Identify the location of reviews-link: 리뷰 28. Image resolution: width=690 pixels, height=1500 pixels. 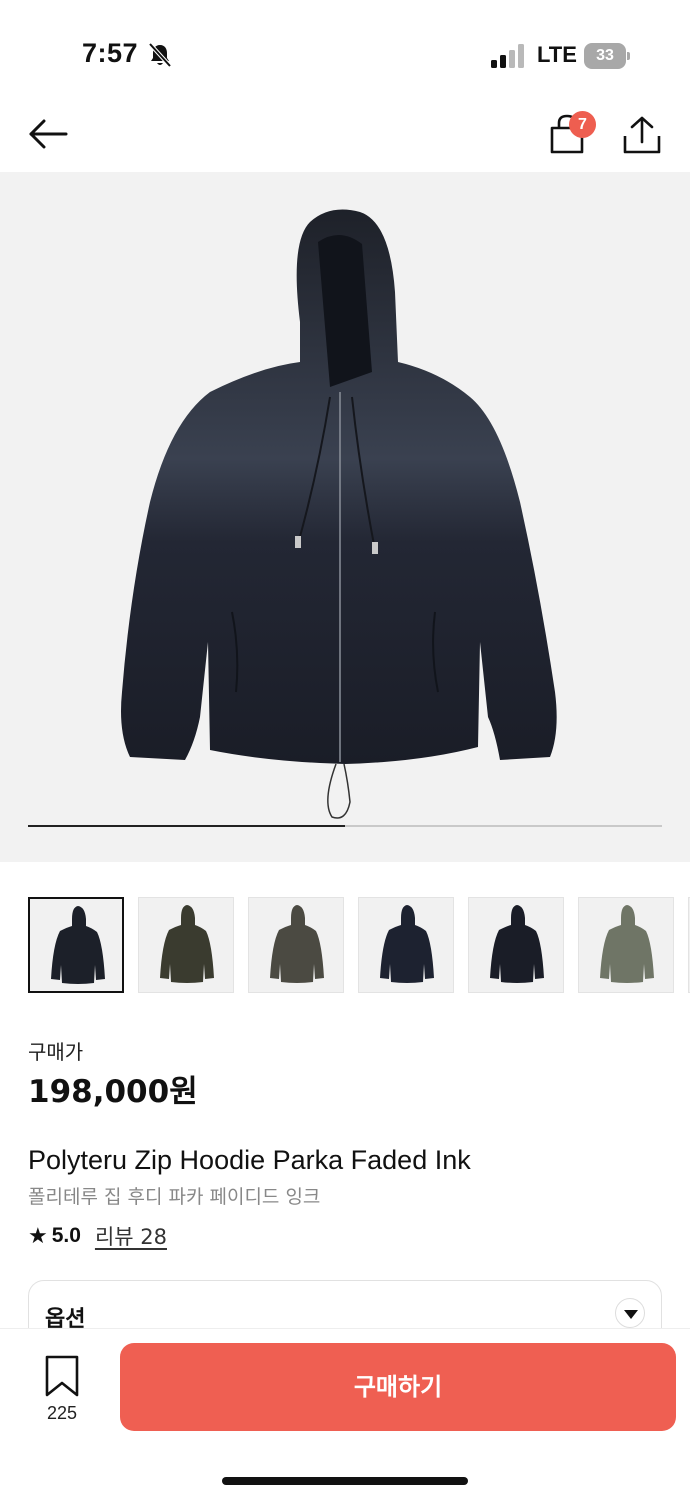
(131, 1236).